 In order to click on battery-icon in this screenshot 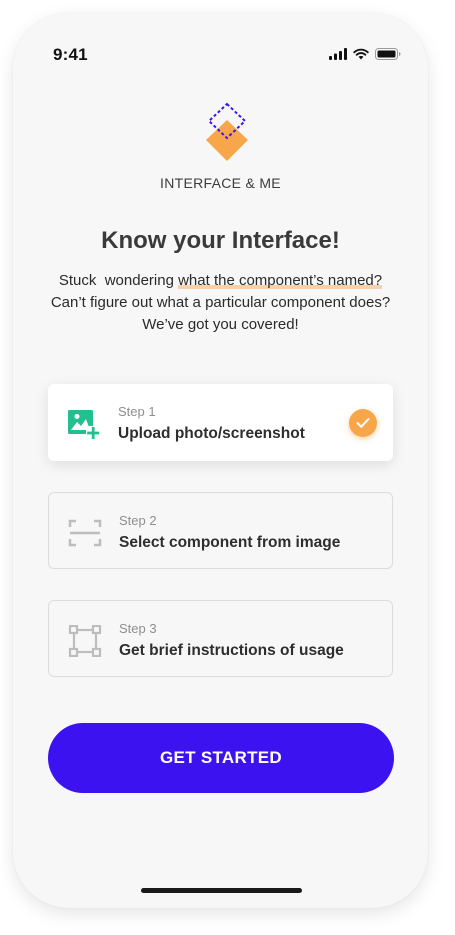, I will do `click(388, 54)`.